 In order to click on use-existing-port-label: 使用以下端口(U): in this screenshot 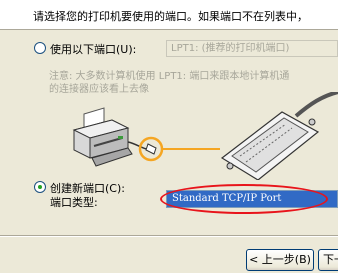, I will do `click(93, 49)`.